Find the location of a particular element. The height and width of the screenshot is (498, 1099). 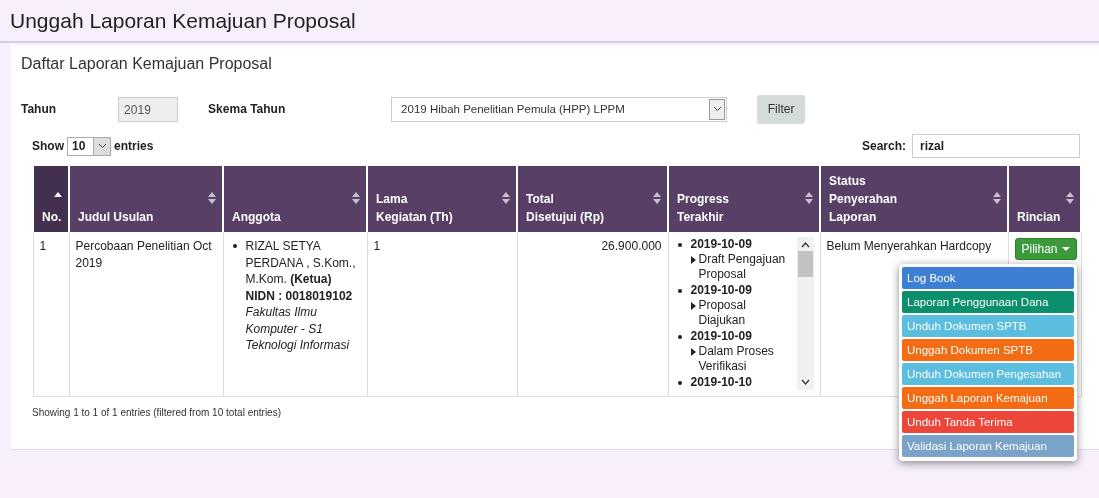

search-field: rizal is located at coordinates (996, 146).